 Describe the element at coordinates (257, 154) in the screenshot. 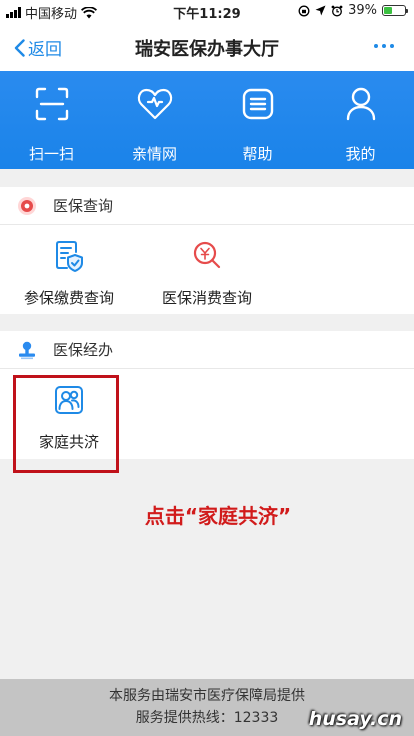

I see `banner-label-help: 帮助` at that location.